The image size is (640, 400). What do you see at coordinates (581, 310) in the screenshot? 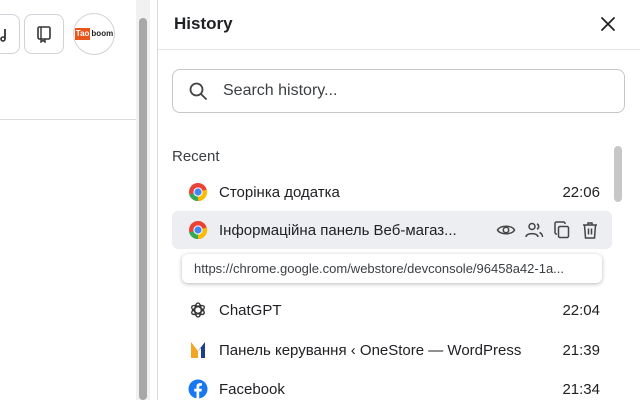
I see `history-item-time: 22:04` at bounding box center [581, 310].